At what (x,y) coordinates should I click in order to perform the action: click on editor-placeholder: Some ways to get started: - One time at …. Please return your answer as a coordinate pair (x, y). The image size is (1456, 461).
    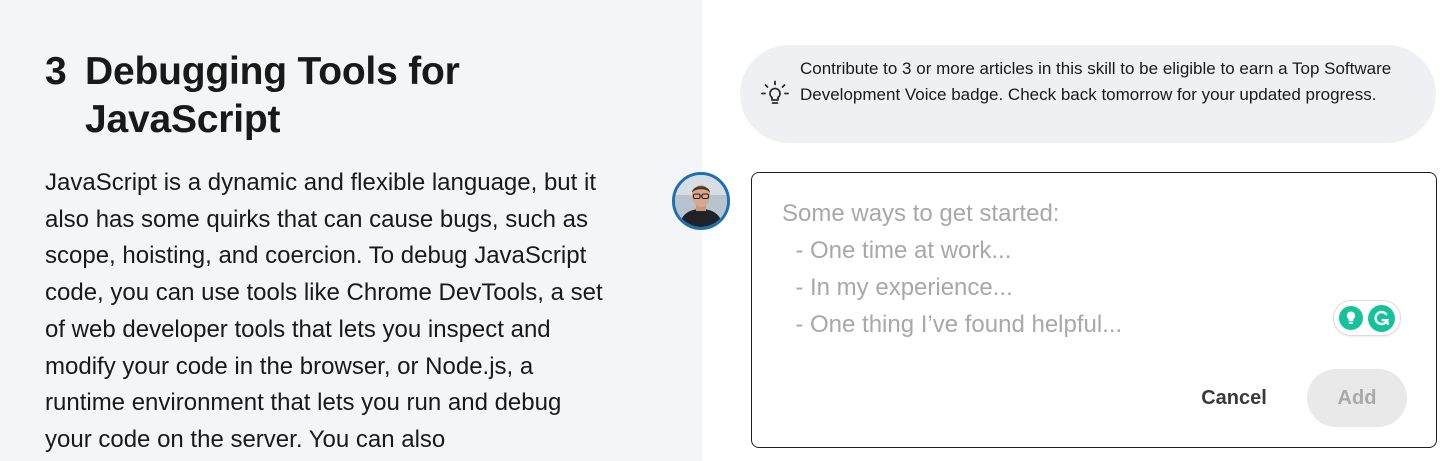
    Looking at the image, I should click on (1042, 269).